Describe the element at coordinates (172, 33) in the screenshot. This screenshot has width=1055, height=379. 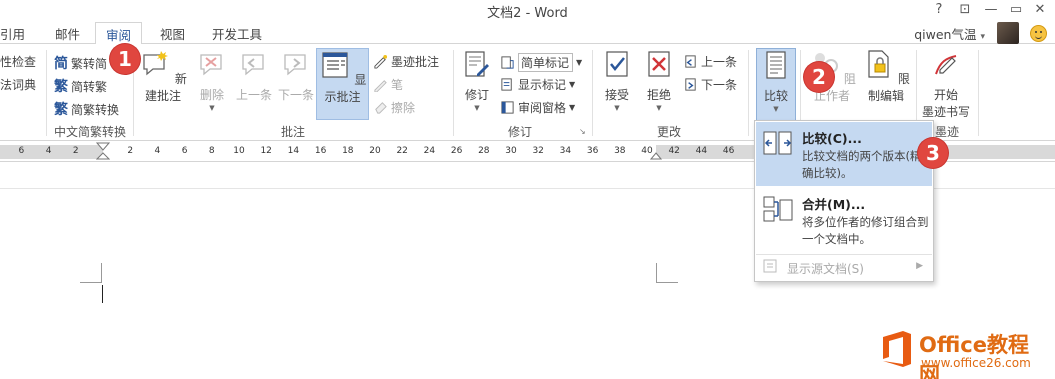
I see `tab-view: 视图` at that location.